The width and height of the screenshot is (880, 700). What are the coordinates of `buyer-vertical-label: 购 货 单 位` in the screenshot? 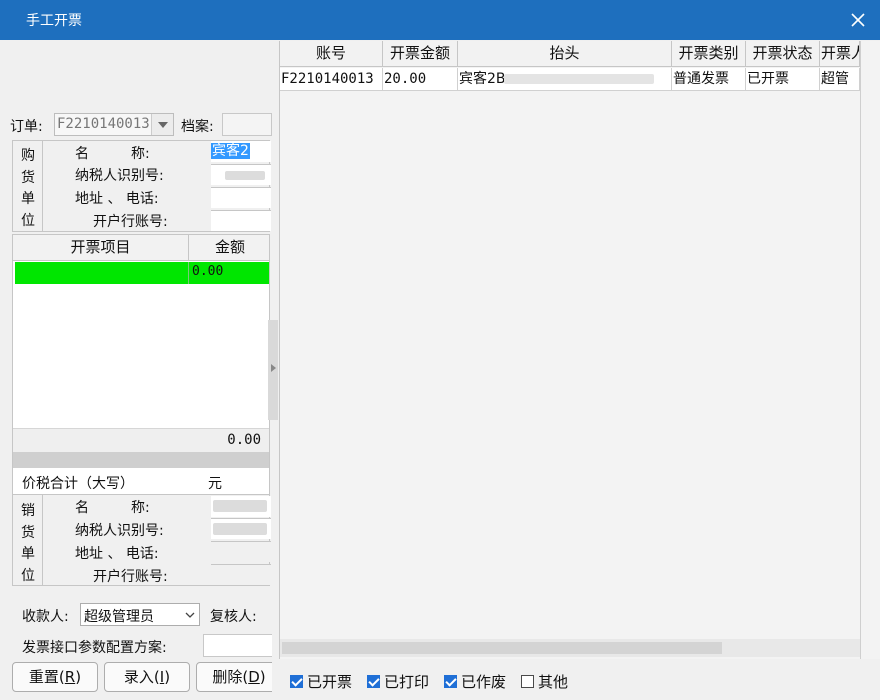 It's located at (28, 186).